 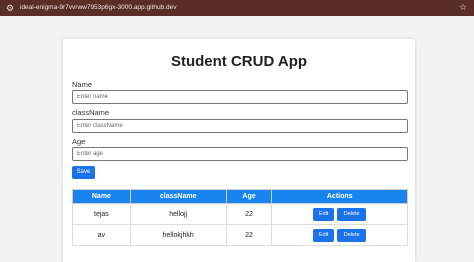 I want to click on cell-classname: hellojj, so click(x=178, y=214).